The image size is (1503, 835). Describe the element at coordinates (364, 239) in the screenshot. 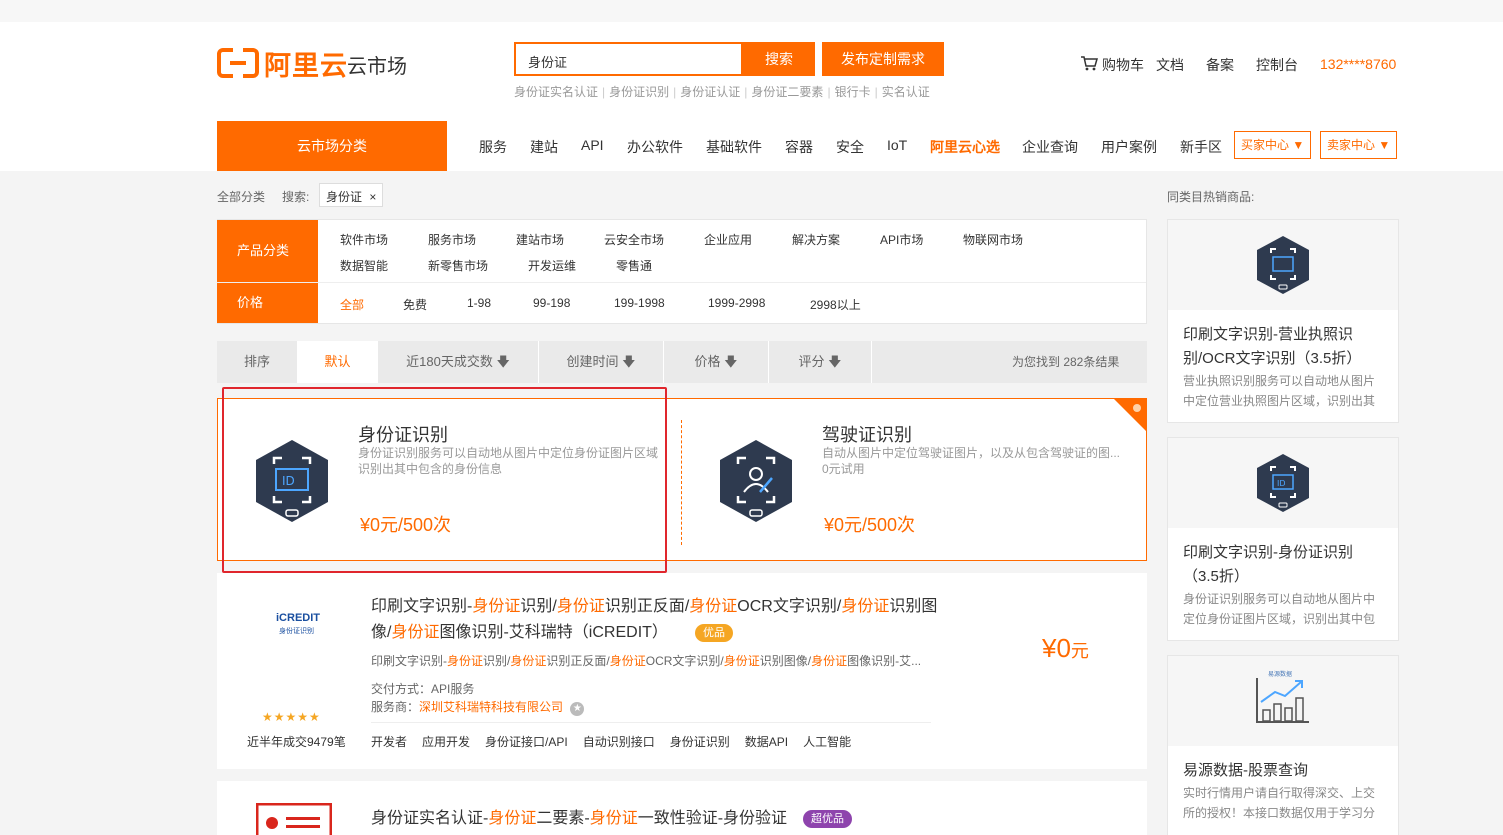

I see `filter-software: 软件市场` at that location.